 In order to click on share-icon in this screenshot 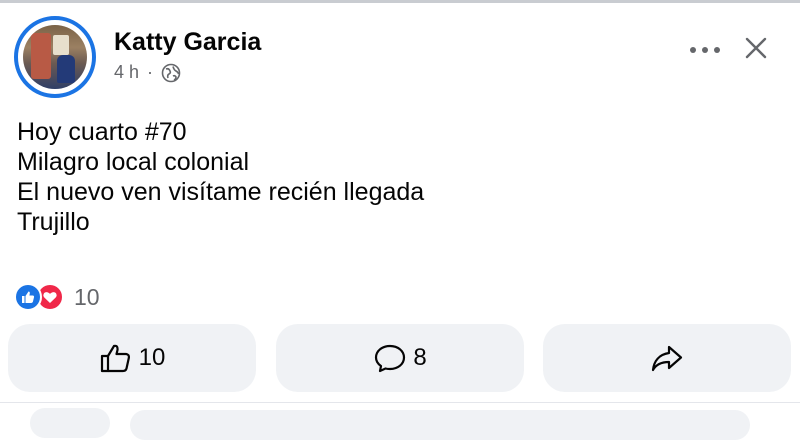, I will do `click(667, 358)`.